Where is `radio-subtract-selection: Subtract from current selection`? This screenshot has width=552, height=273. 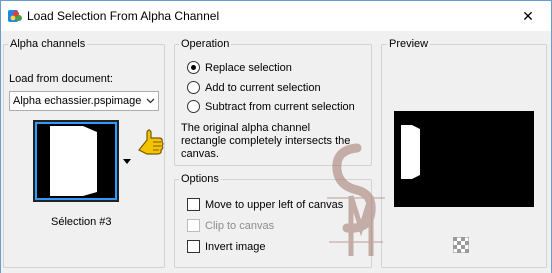 radio-subtract-selection: Subtract from current selection is located at coordinates (271, 106).